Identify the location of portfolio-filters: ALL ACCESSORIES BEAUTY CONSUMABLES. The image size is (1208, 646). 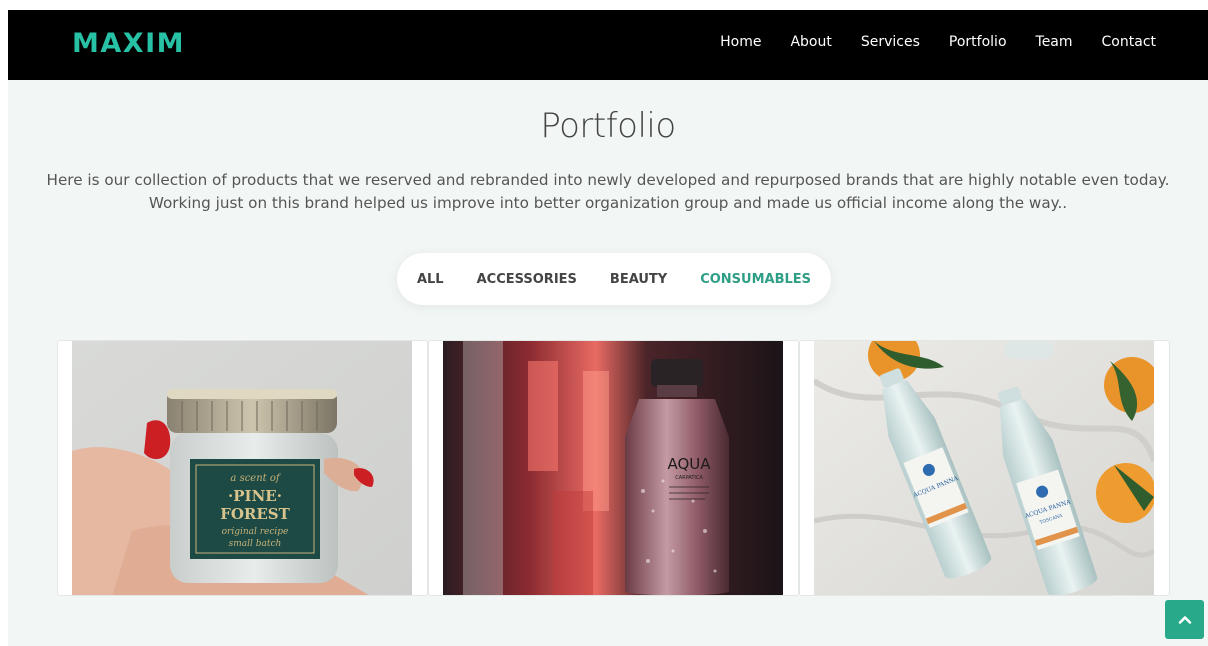
(614, 279).